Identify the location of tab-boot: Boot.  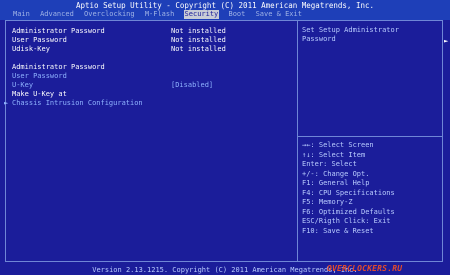
(236, 14).